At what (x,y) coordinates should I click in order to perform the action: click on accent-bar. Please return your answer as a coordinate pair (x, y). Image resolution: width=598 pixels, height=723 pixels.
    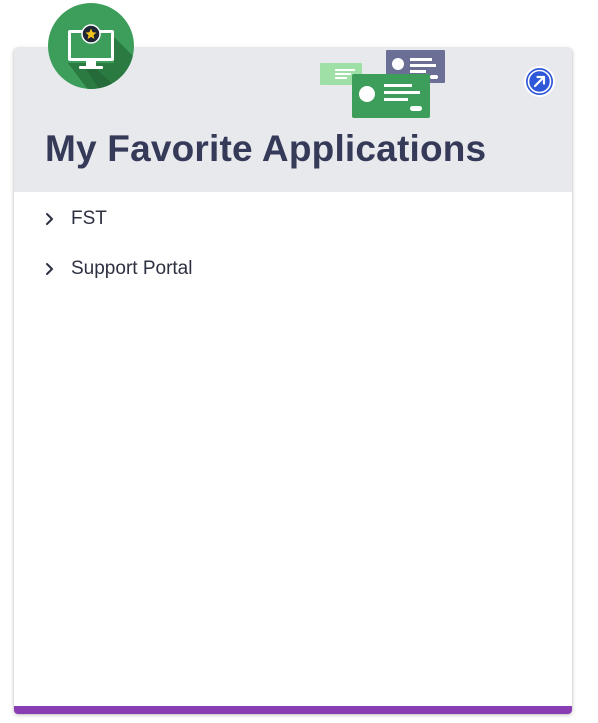
    Looking at the image, I should click on (293, 710).